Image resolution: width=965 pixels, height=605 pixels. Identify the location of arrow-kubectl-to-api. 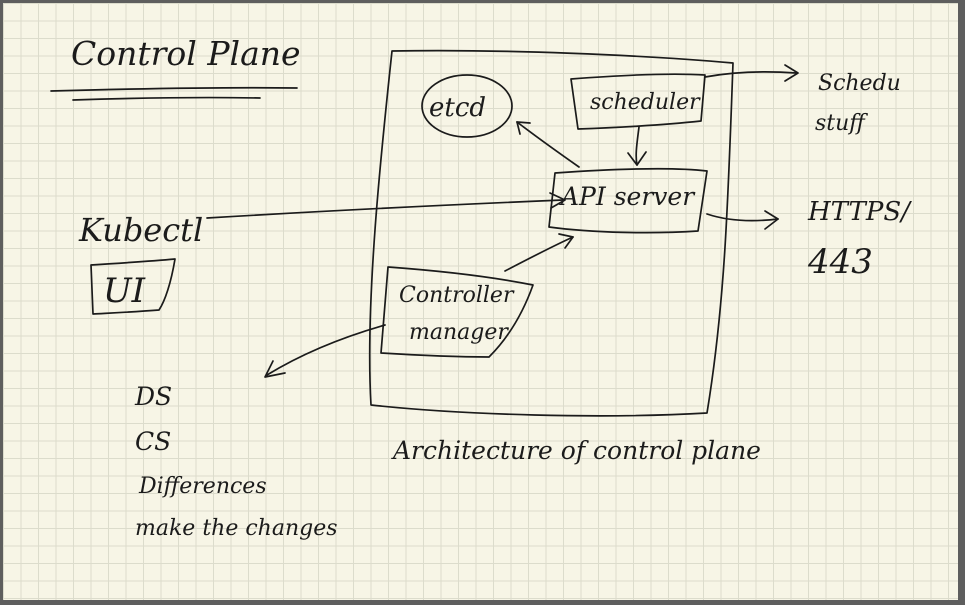
(385, 209).